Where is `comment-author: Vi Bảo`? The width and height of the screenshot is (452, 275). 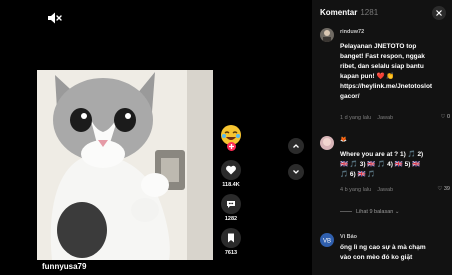
comment-author: Vi Bảo is located at coordinates (348, 237).